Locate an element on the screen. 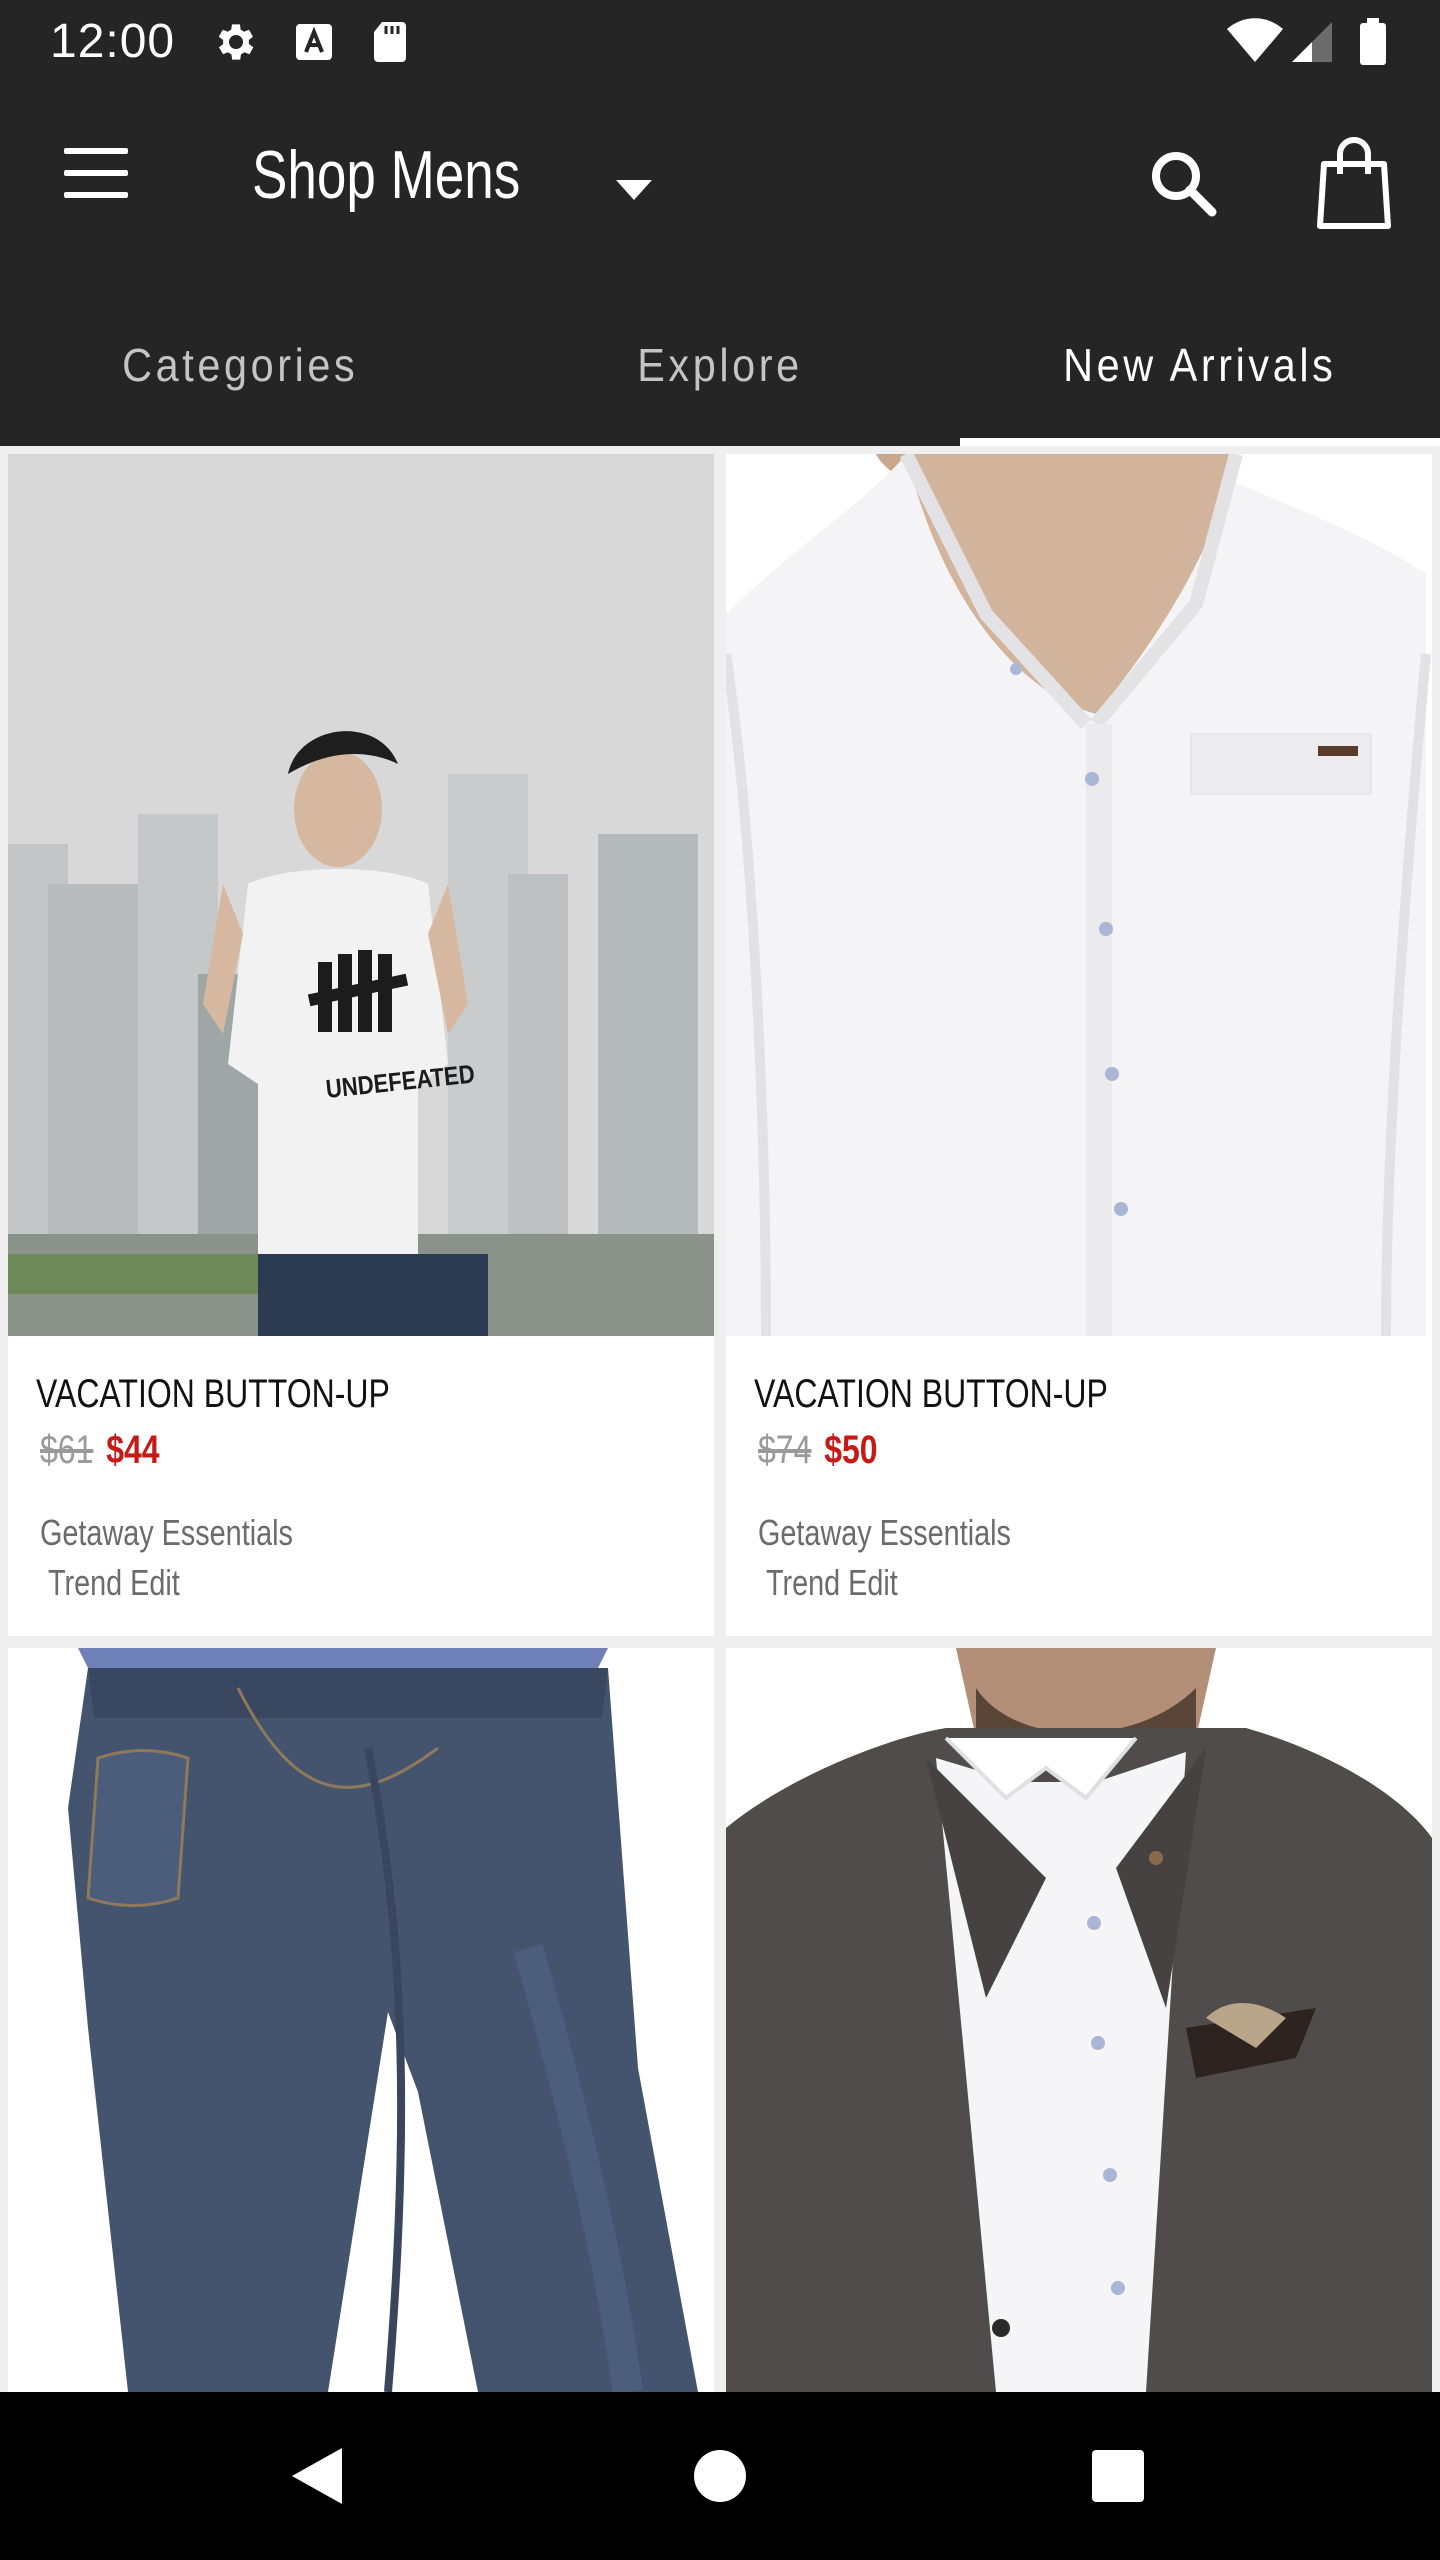 Image resolution: width=1440 pixels, height=2560 pixels. price-row: $61 $44 is located at coordinates (100, 1450).